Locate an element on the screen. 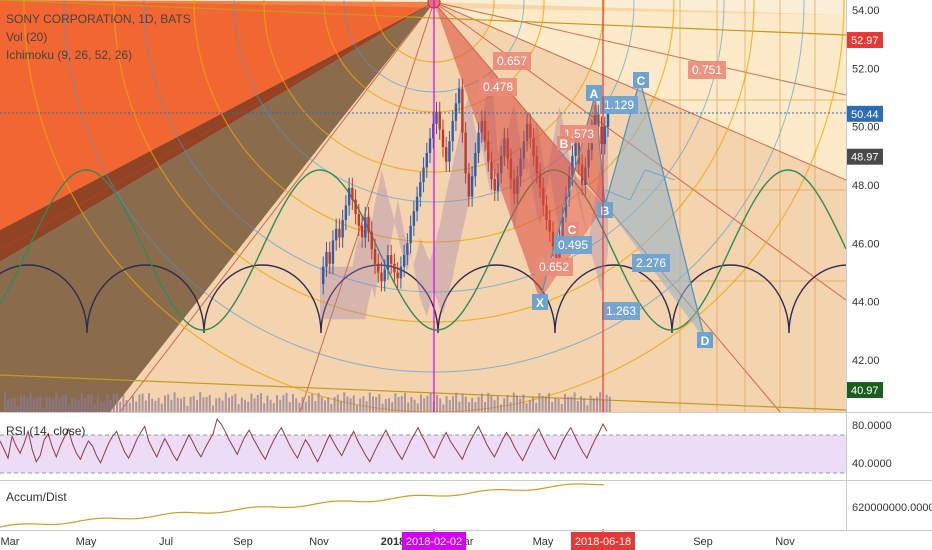 Image resolution: width=932 pixels, height=550 pixels. rsi-legend: RSI (14, close) is located at coordinates (45, 431).